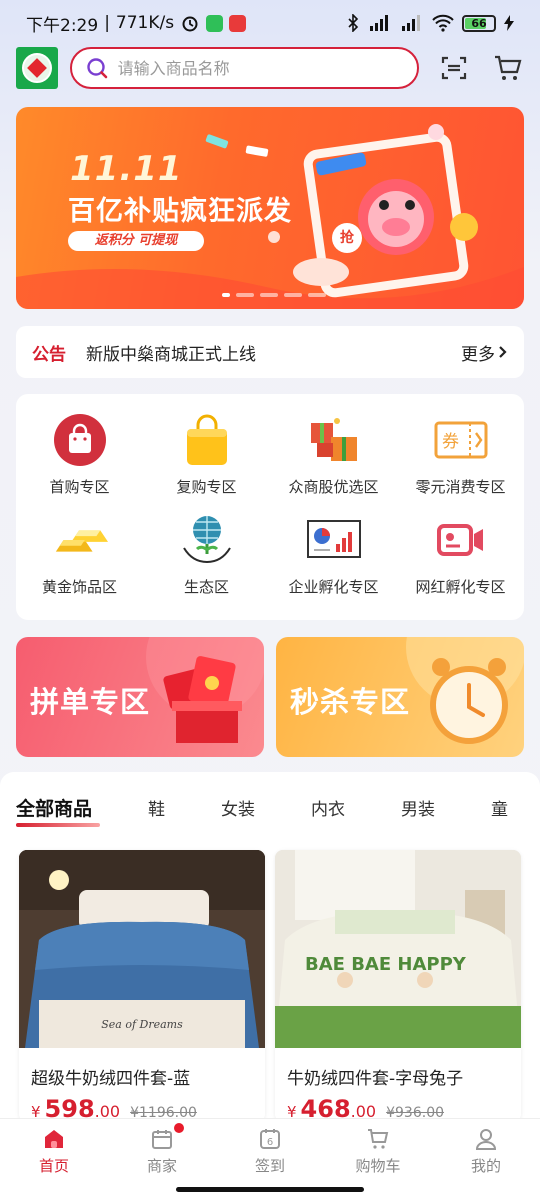 This screenshot has height=1200, width=540. What do you see at coordinates (58, 810) in the screenshot?
I see `tab-all-products: 全部商品` at bounding box center [58, 810].